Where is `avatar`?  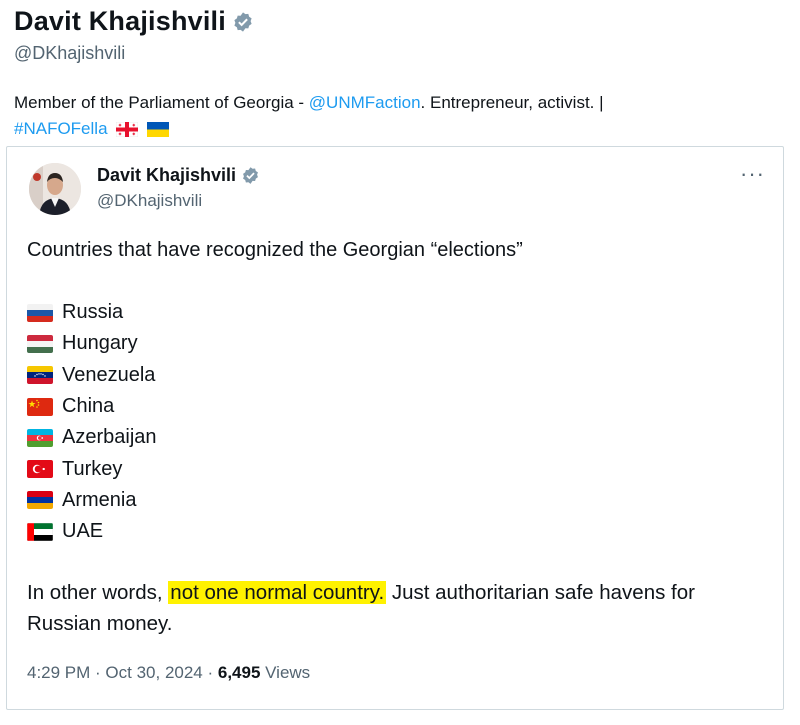
avatar is located at coordinates (55, 189).